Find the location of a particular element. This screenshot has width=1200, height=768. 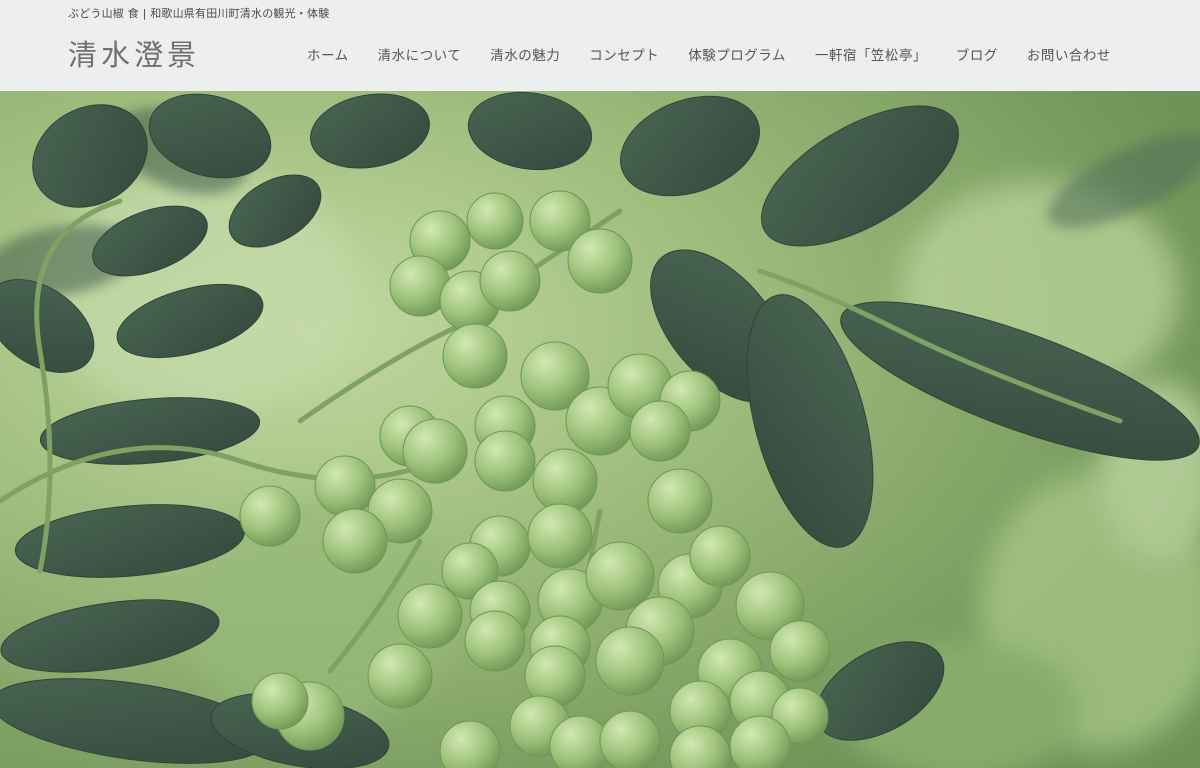

nav-inn-kasamatsutei: 一軒宿「笠松亭」 is located at coordinates (871, 54).